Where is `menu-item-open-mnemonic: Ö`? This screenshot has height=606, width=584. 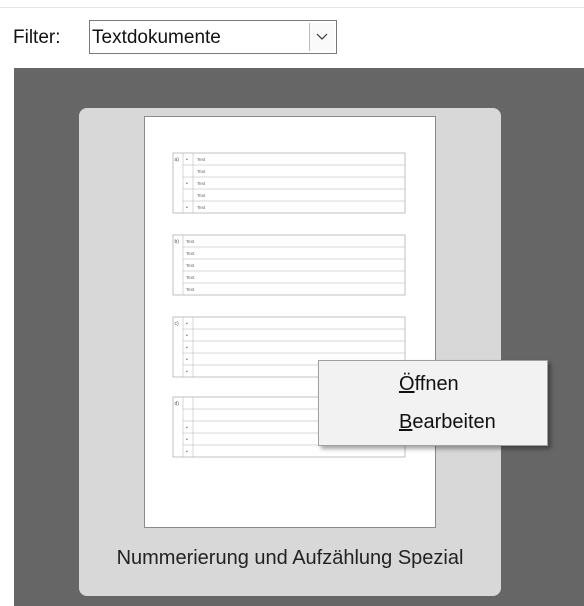
menu-item-open-mnemonic: Ö is located at coordinates (407, 384).